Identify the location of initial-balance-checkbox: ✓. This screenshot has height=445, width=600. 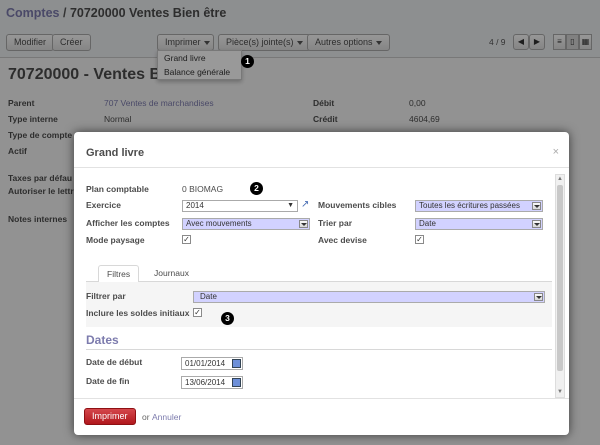
(197, 312).